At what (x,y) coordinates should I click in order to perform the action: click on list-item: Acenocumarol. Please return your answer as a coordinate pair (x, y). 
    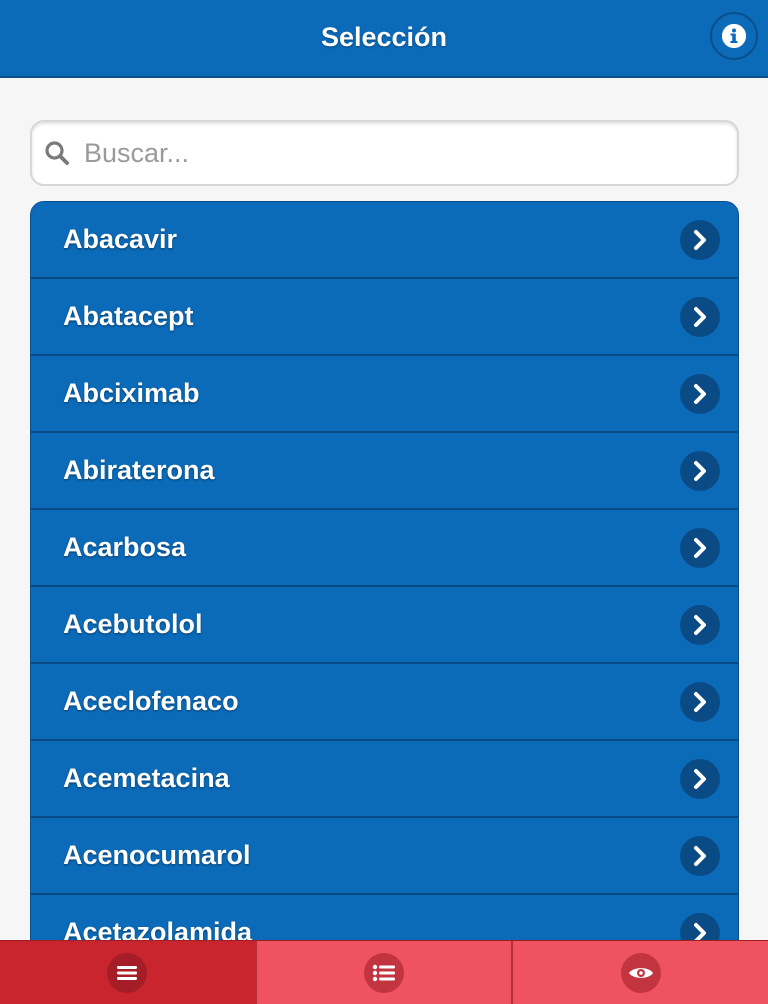
    Looking at the image, I should click on (384, 856).